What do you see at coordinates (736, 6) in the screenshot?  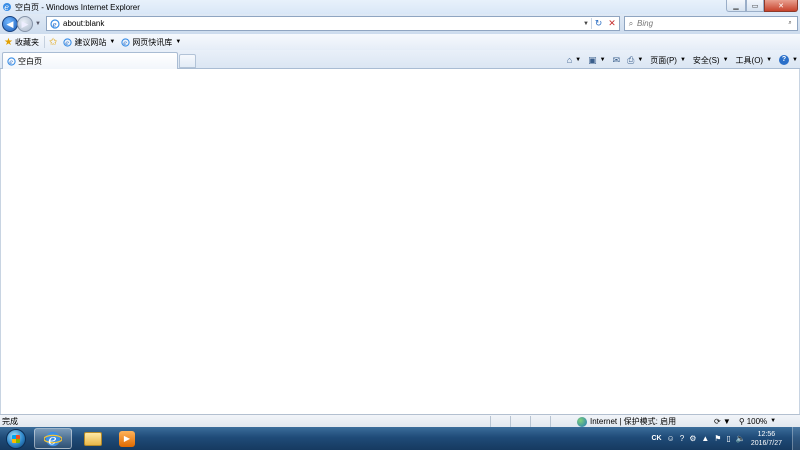 I see `minimize-button: ▁` at bounding box center [736, 6].